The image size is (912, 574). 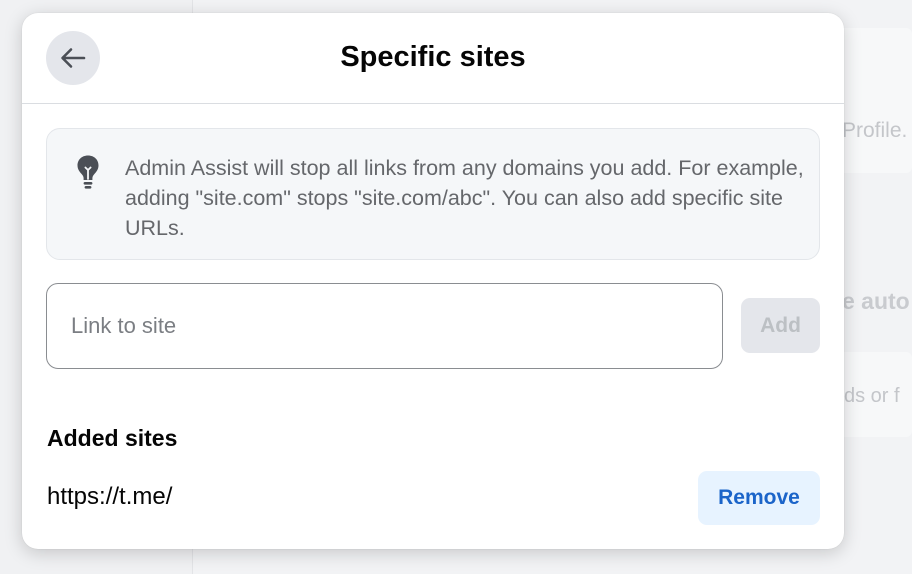 What do you see at coordinates (759, 498) in the screenshot?
I see `remove-site-button: Remove` at bounding box center [759, 498].